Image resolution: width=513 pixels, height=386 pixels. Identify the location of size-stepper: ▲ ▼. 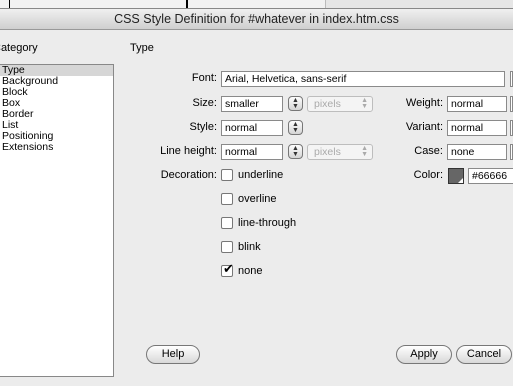
(295, 103).